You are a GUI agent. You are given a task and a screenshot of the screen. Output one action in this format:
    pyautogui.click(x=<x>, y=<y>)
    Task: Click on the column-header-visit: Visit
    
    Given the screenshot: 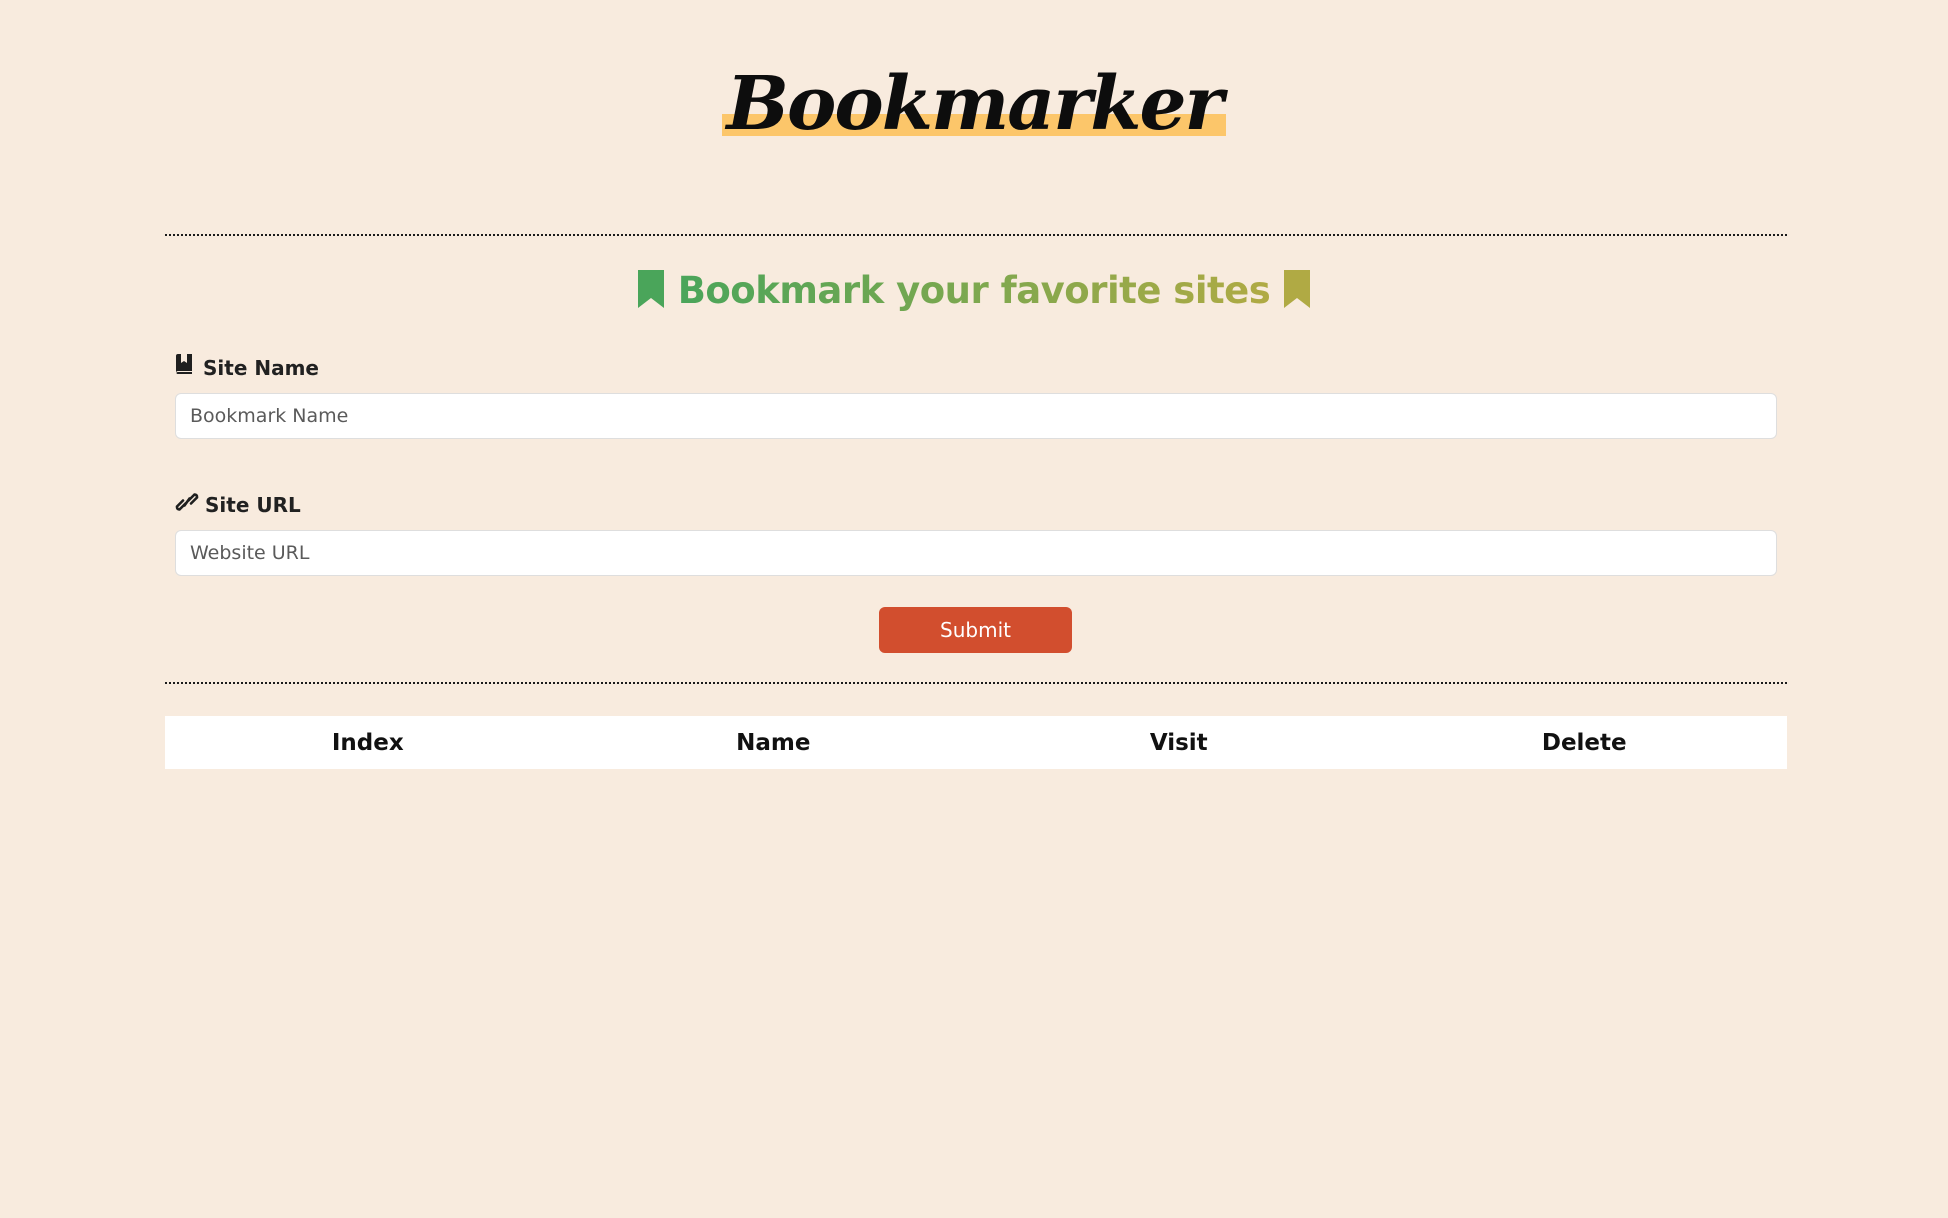 What is the action you would take?
    pyautogui.click(x=1178, y=742)
    